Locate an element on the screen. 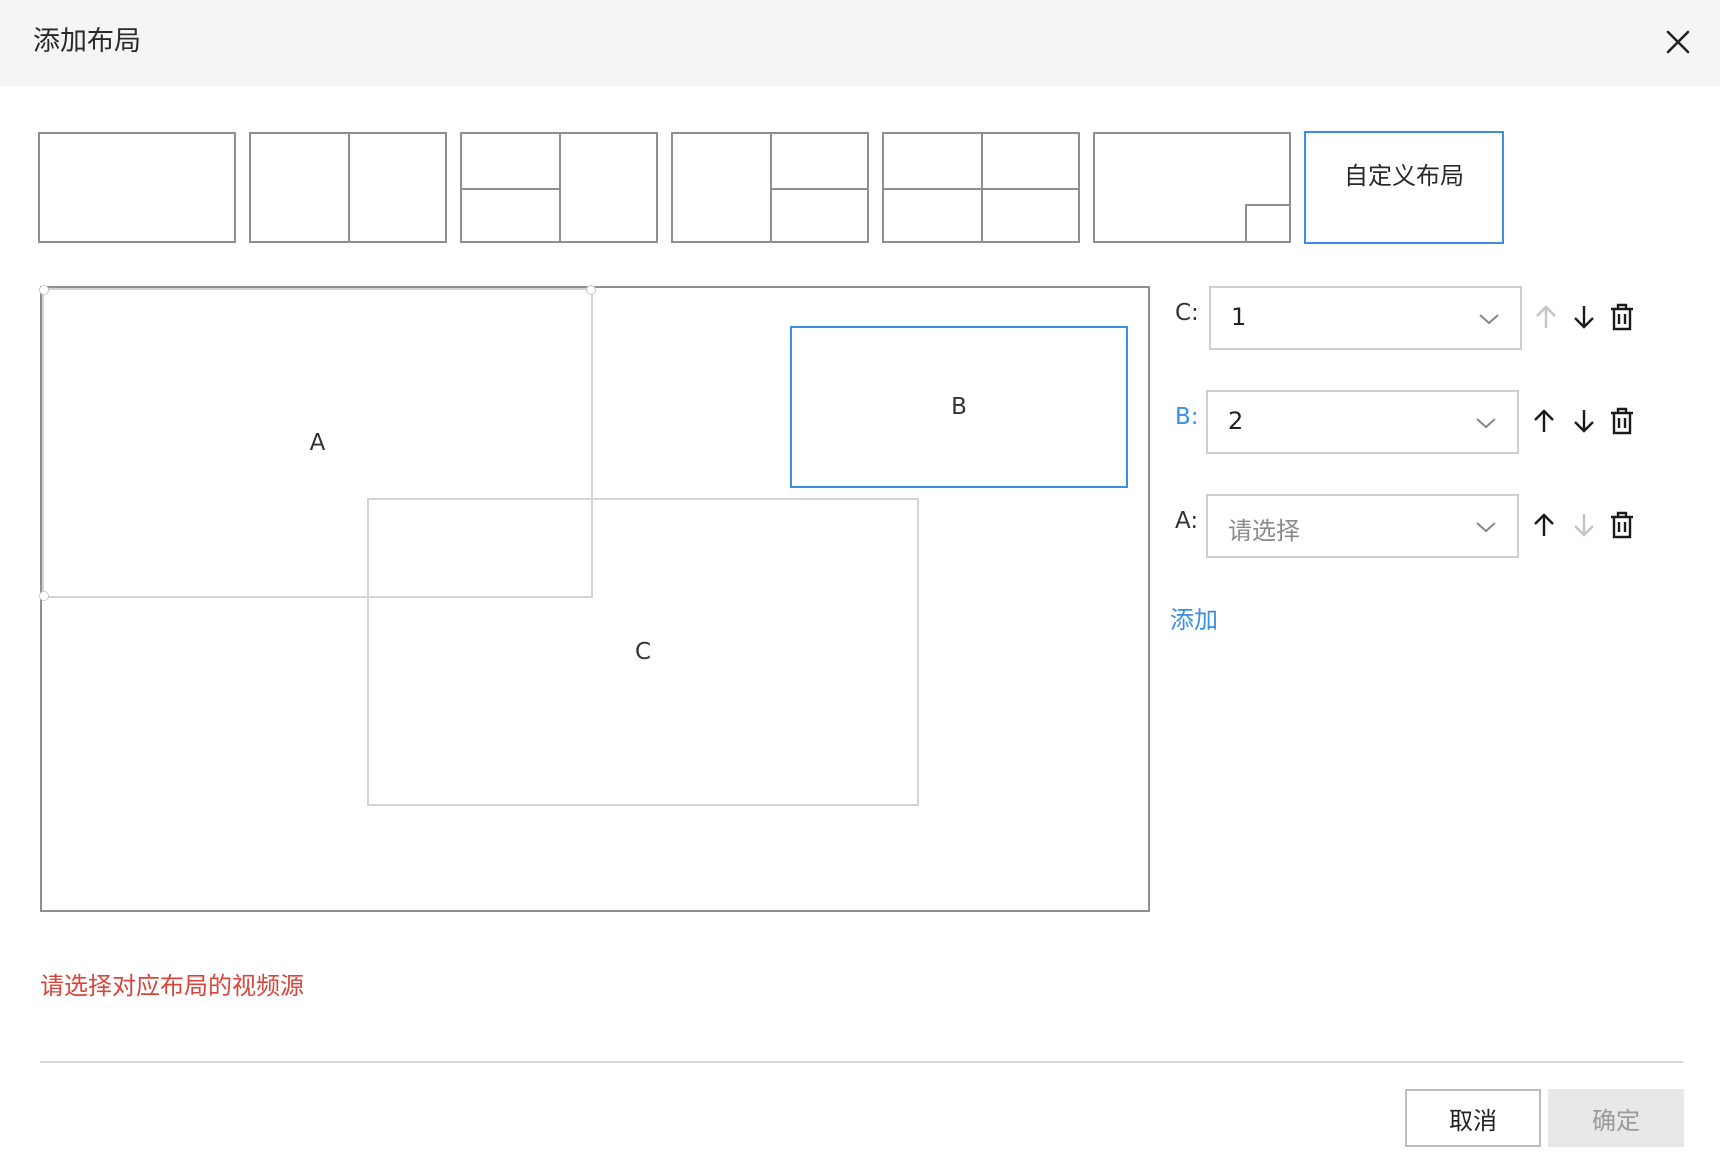 Image resolution: width=1720 pixels, height=1168 pixels. preset-picture-in-picture-layout is located at coordinates (1192, 187).